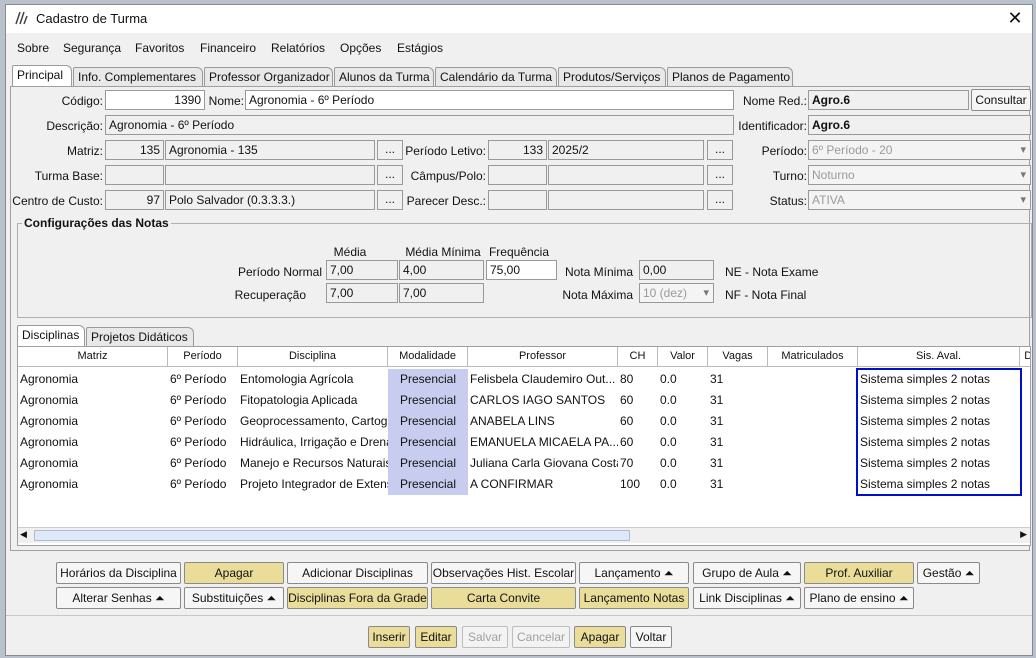 This screenshot has width=1036, height=658. What do you see at coordinates (543, 357) in the screenshot?
I see `grid-header-4: Professor` at bounding box center [543, 357].